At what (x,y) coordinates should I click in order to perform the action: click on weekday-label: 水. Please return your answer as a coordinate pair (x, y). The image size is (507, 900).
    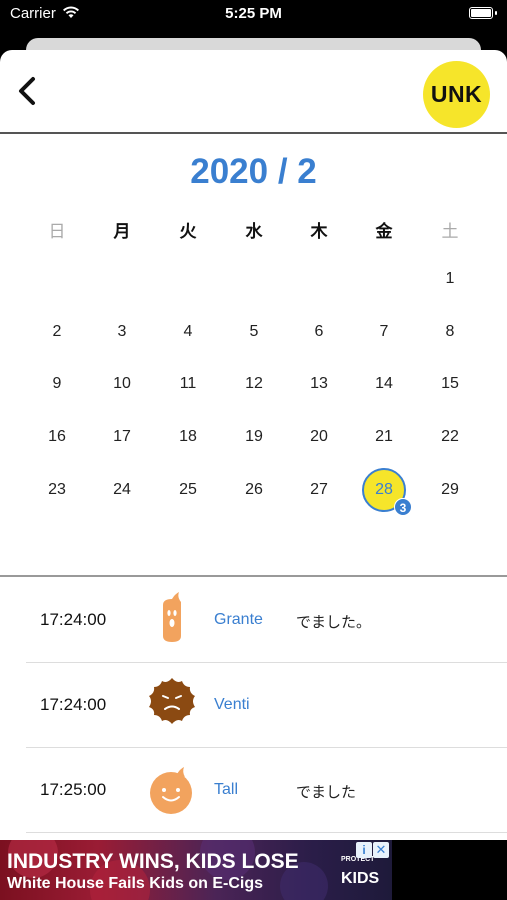
    Looking at the image, I should click on (254, 232).